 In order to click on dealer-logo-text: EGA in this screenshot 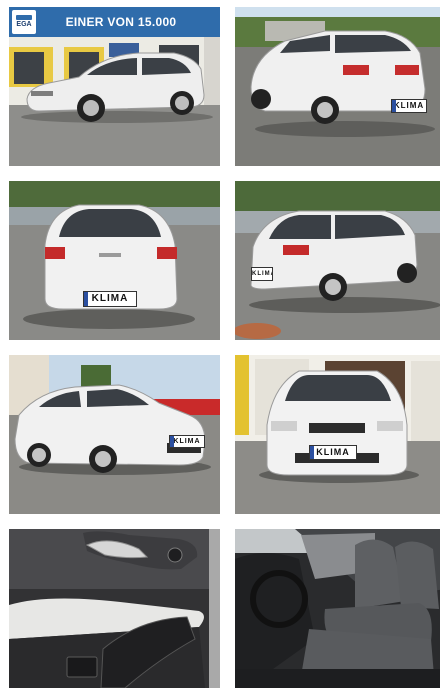, I will do `click(24, 24)`.